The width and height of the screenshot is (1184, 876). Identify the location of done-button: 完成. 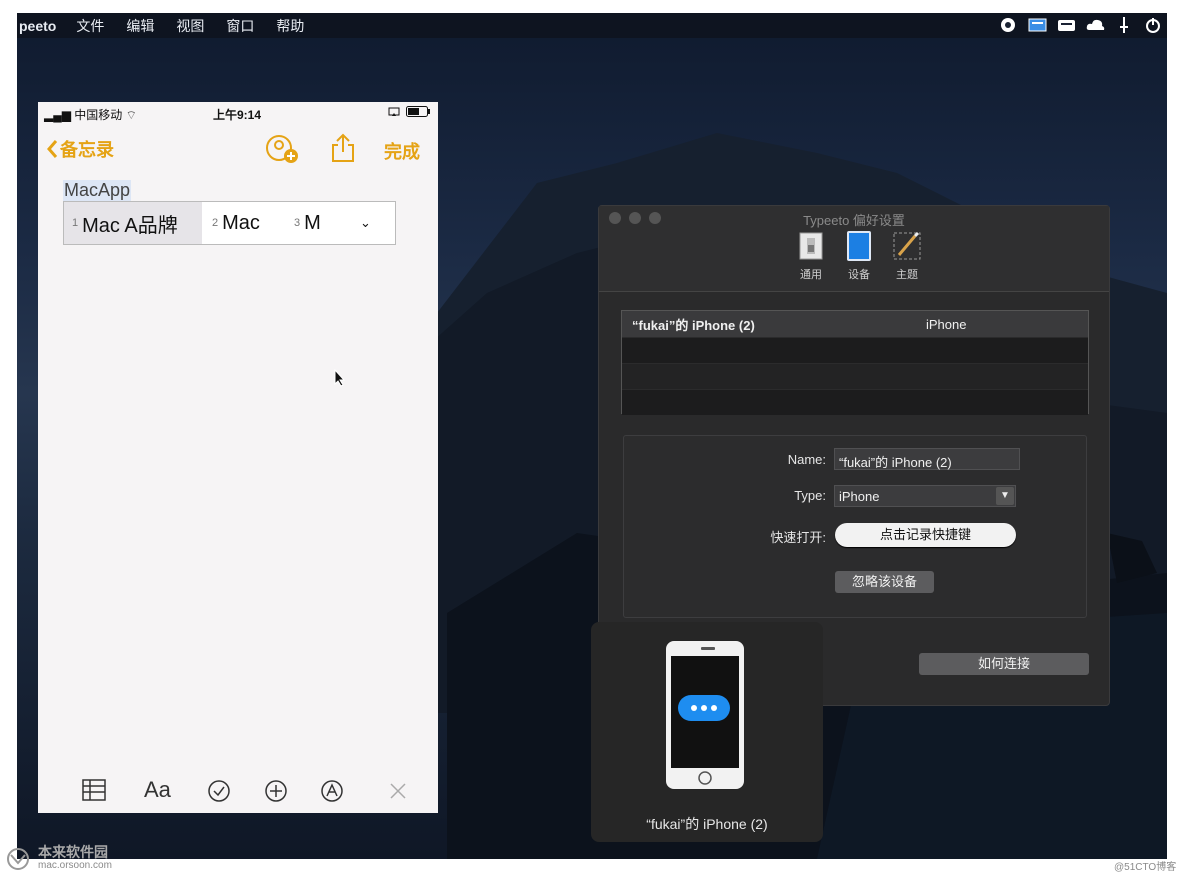
(402, 151).